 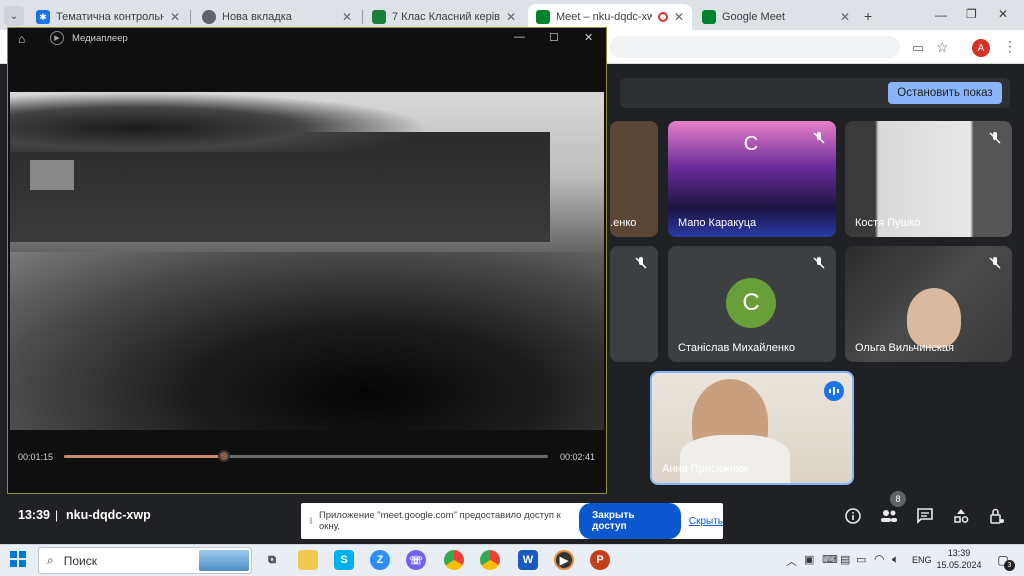 I want to click on restore-button: ❐, so click(x=971, y=14).